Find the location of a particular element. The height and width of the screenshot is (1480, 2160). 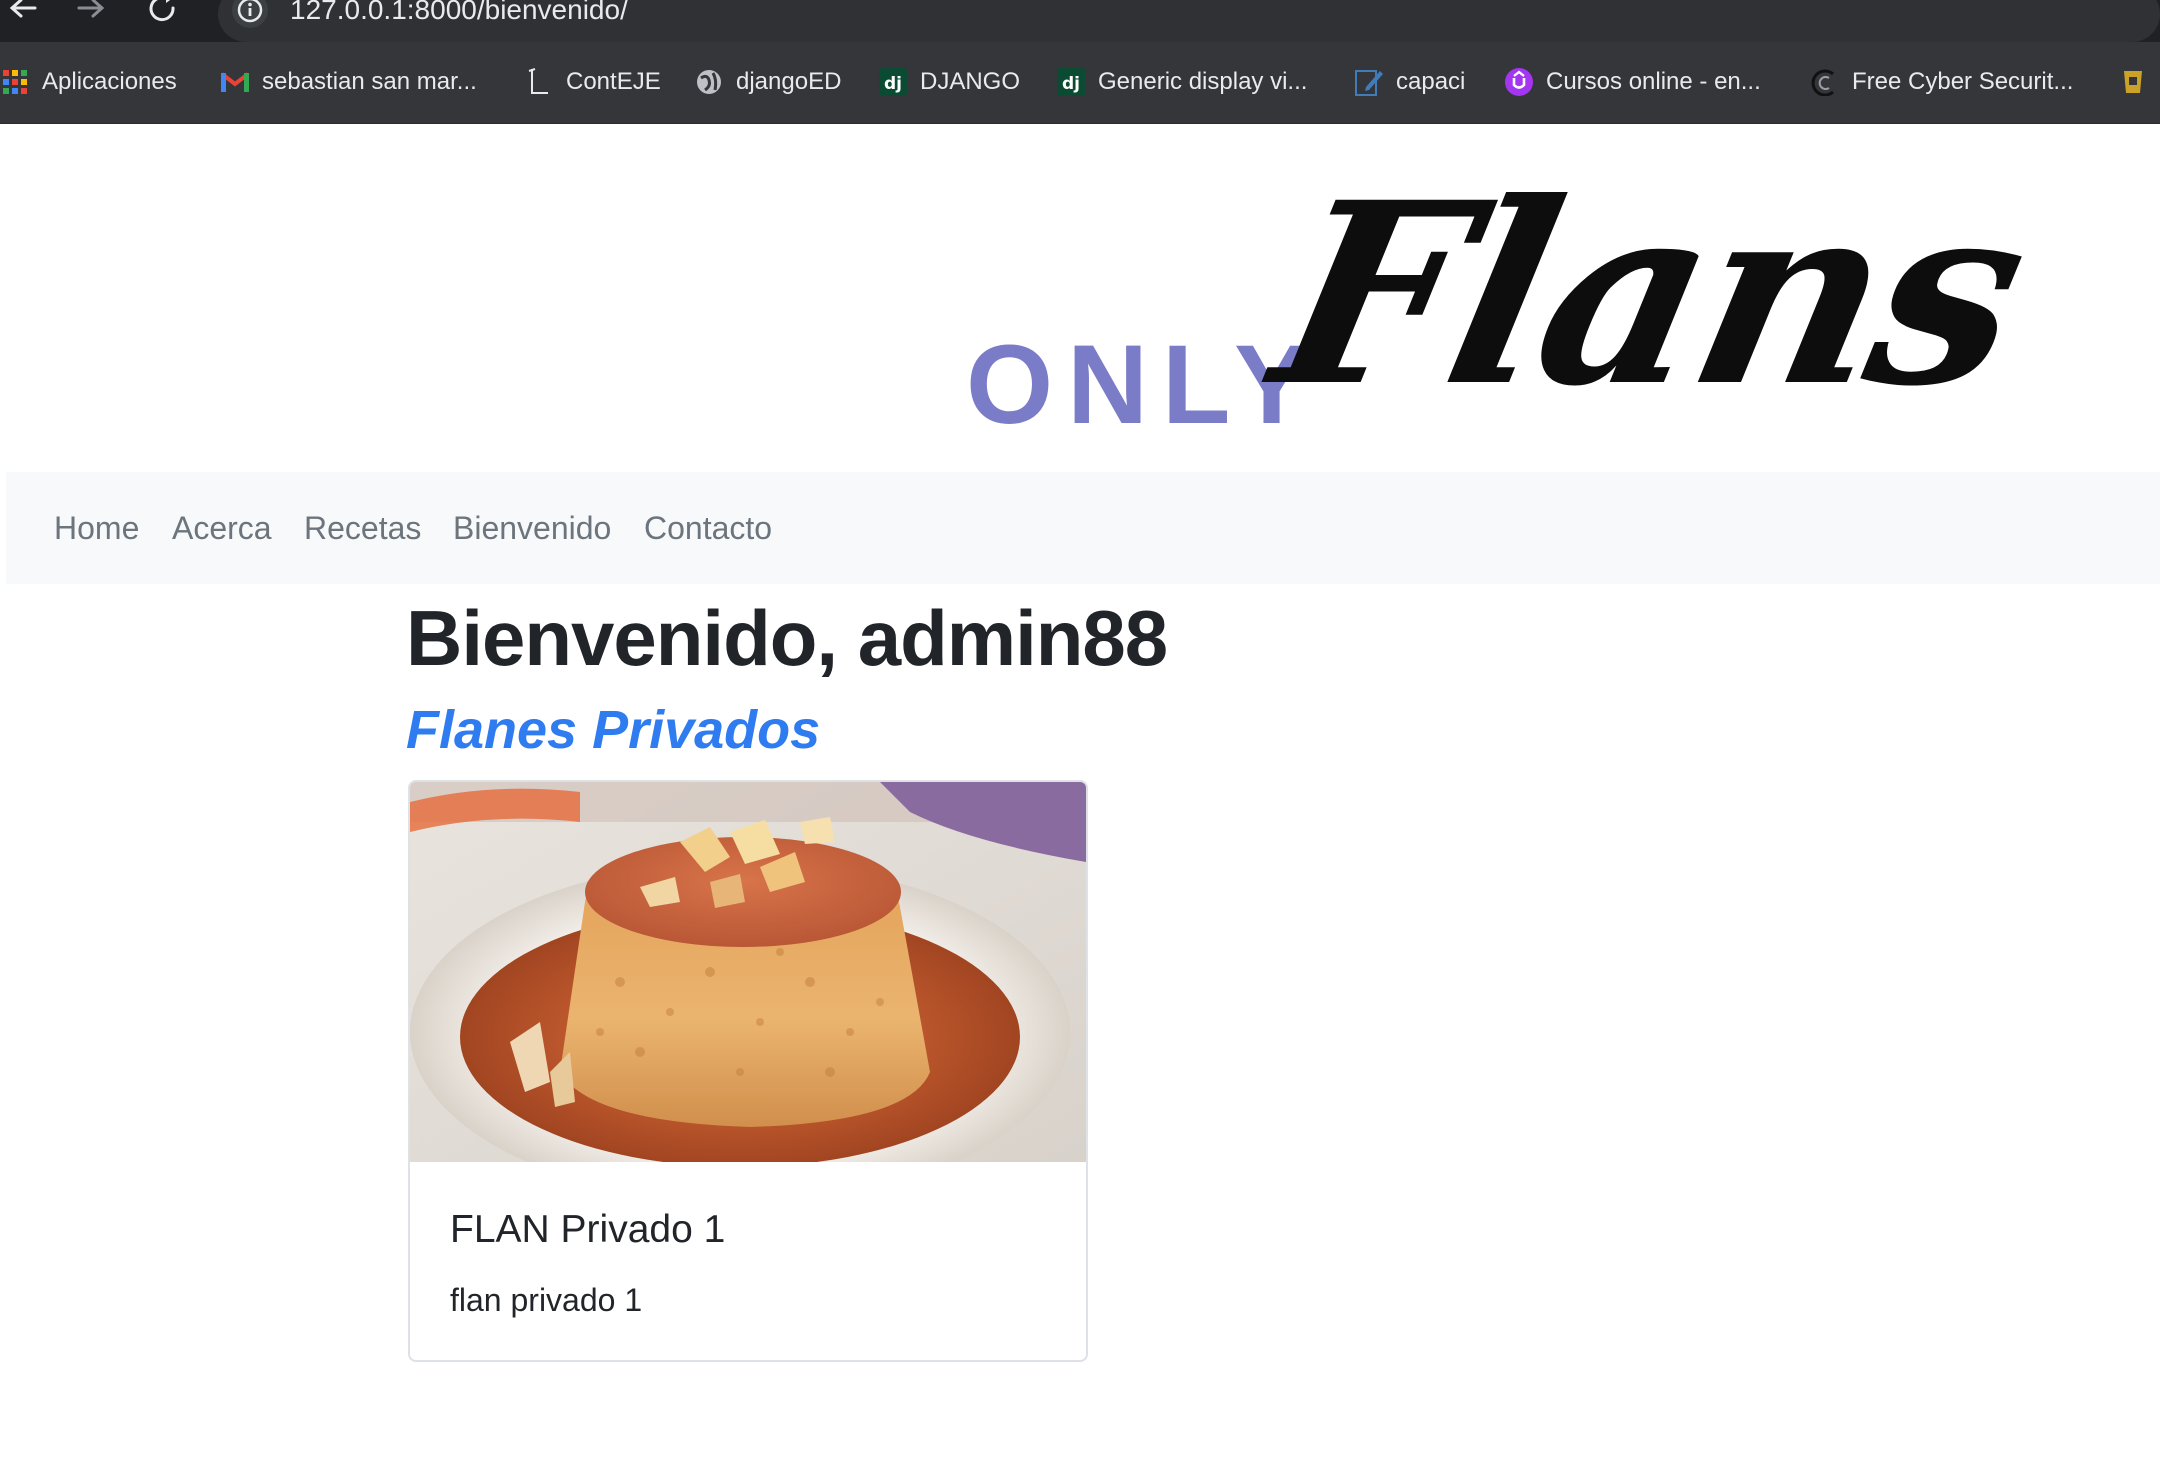

nav-acerca: Acerca is located at coordinates (222, 528).